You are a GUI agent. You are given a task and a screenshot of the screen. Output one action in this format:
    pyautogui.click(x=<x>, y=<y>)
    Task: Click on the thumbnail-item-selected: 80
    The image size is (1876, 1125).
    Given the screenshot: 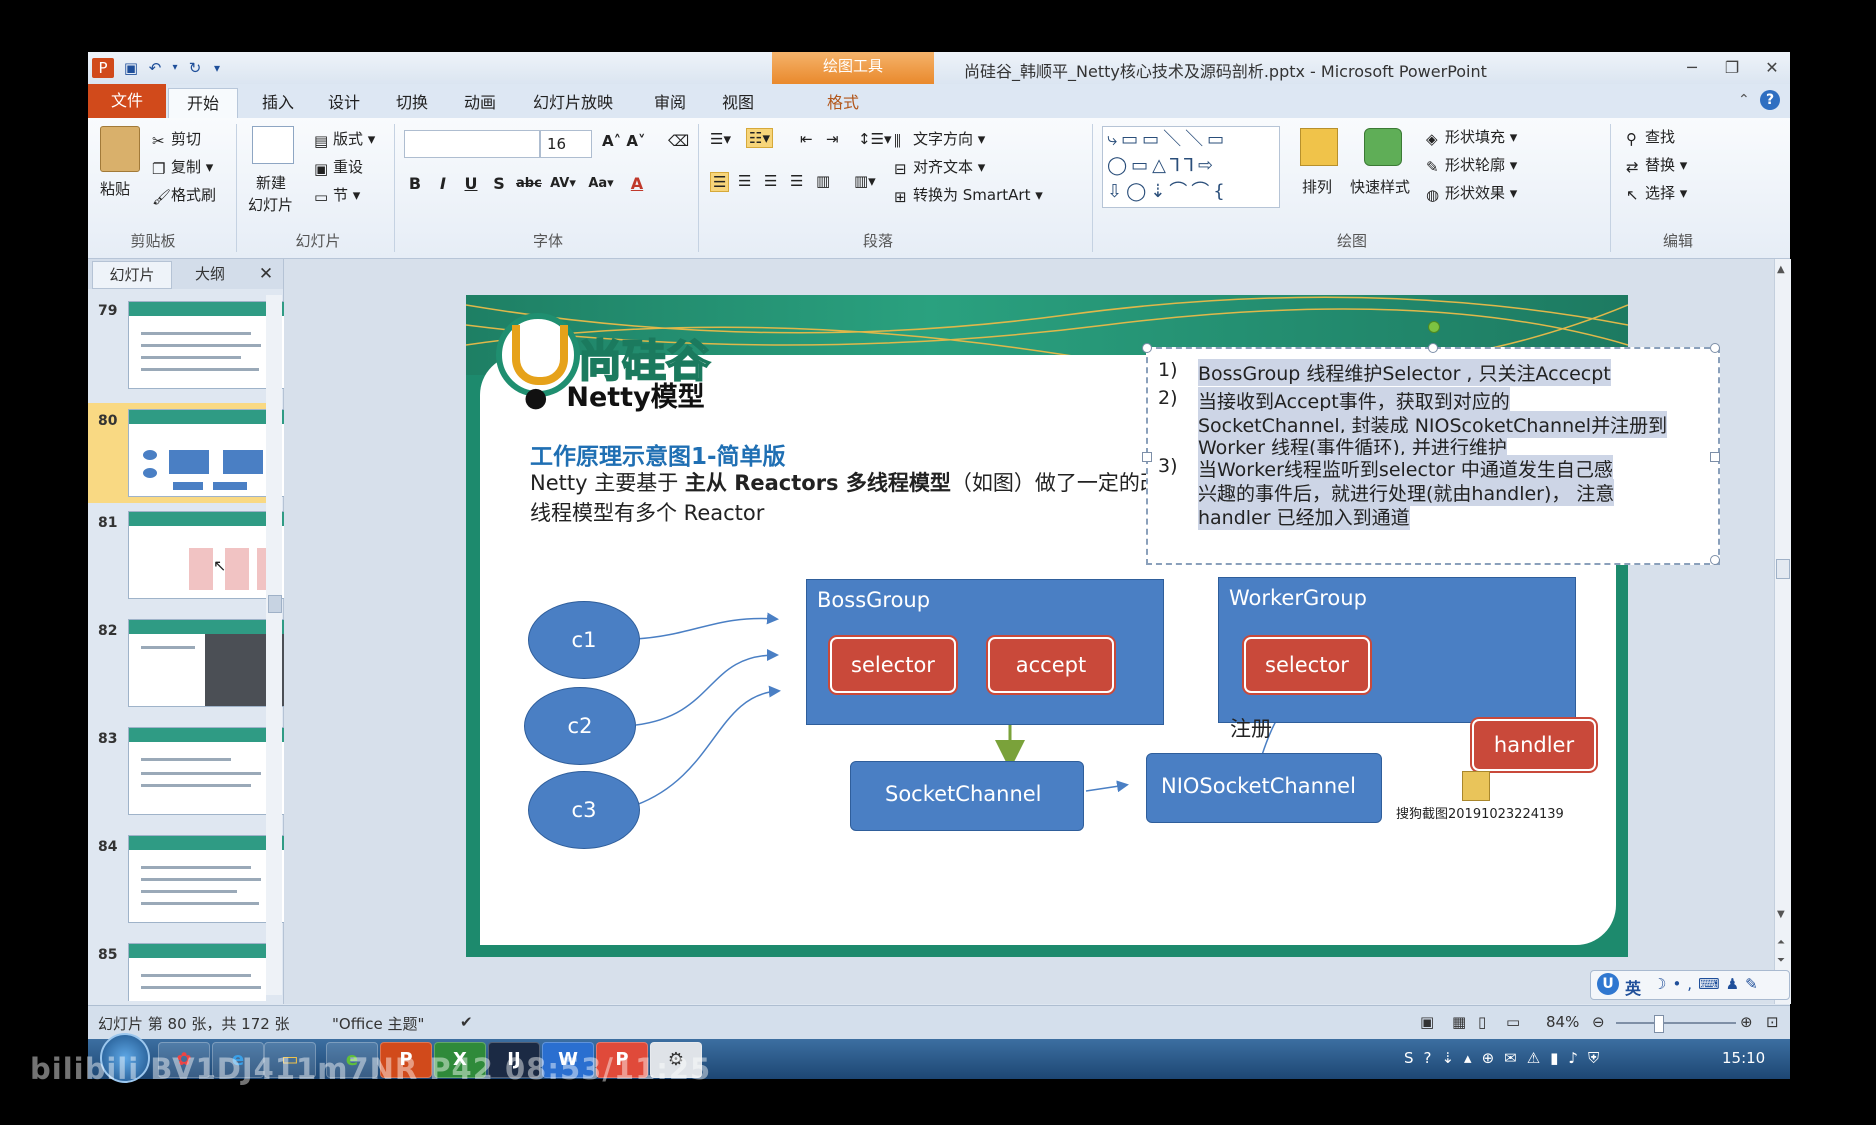 What is the action you would take?
    pyautogui.click(x=187, y=453)
    